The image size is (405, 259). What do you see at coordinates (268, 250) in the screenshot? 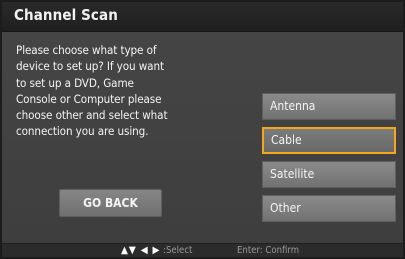
I see `confirm-hint-label: Enter: Confirm` at bounding box center [268, 250].